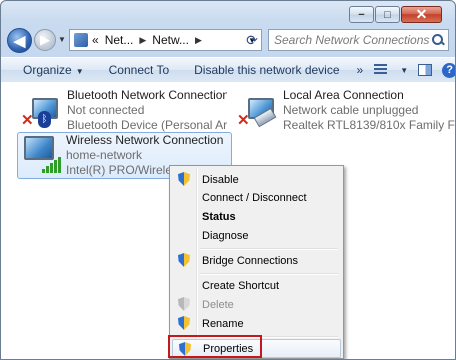 The width and height of the screenshot is (456, 360). What do you see at coordinates (256, 285) in the screenshot?
I see `menu-item-create-shortcut: Create Shortcut` at bounding box center [256, 285].